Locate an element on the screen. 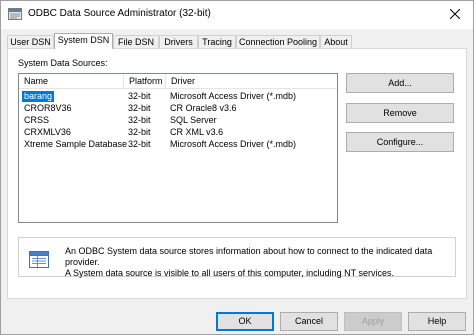 This screenshot has width=474, height=335. close-icon is located at coordinates (455, 14).